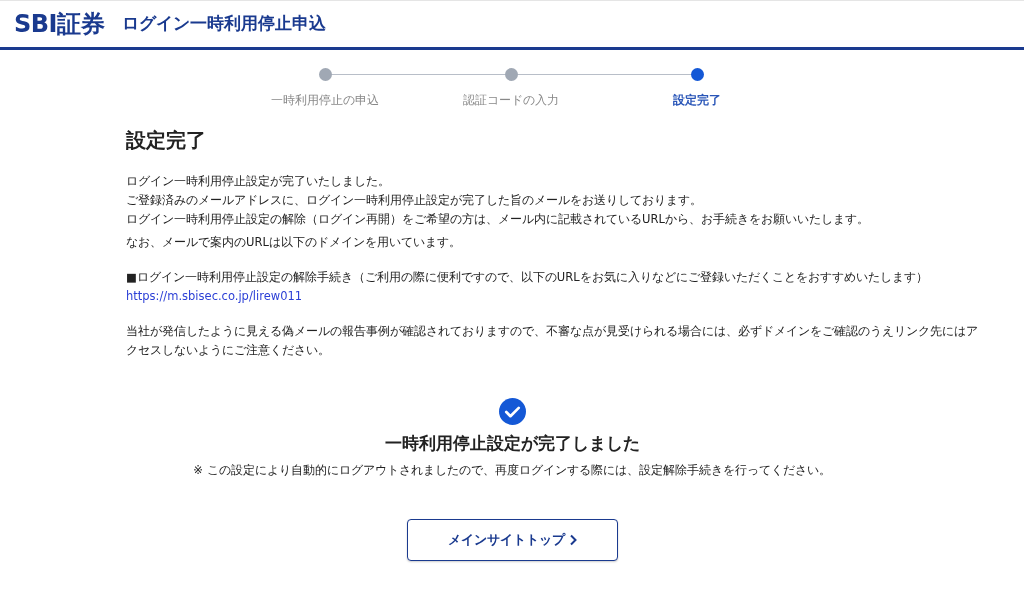 This screenshot has height=614, width=1024. I want to click on release-note: ■ログイン一時利用停止設定の解除手続き（ご利用の際に便利ですので、以下のURLをお気に入りなどにご登録いただくことをおすすめいたします）, so click(527, 277).